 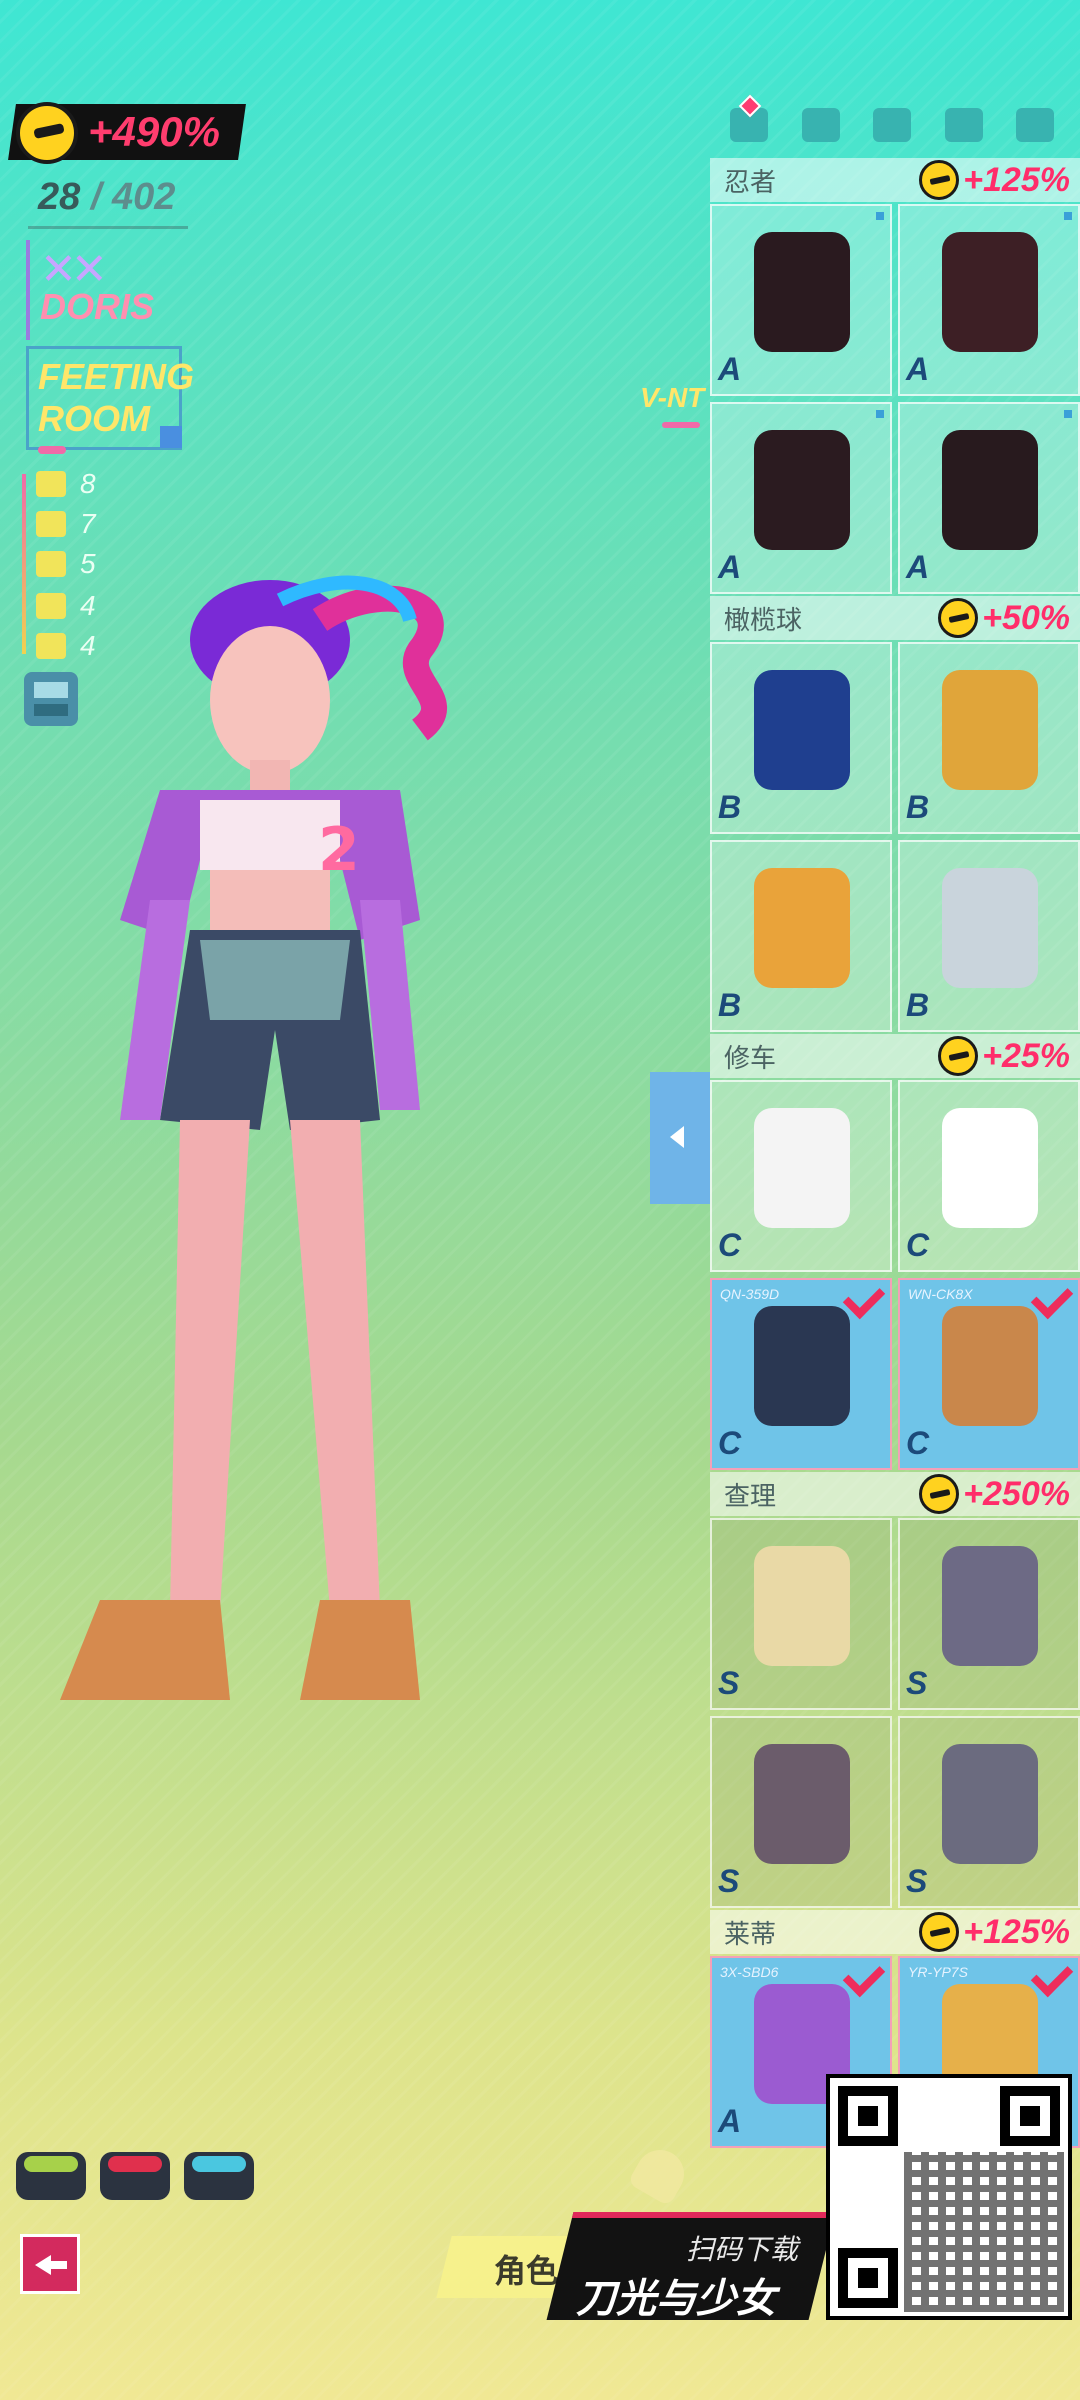 What do you see at coordinates (680, 1138) in the screenshot?
I see `collapse-panel-button` at bounding box center [680, 1138].